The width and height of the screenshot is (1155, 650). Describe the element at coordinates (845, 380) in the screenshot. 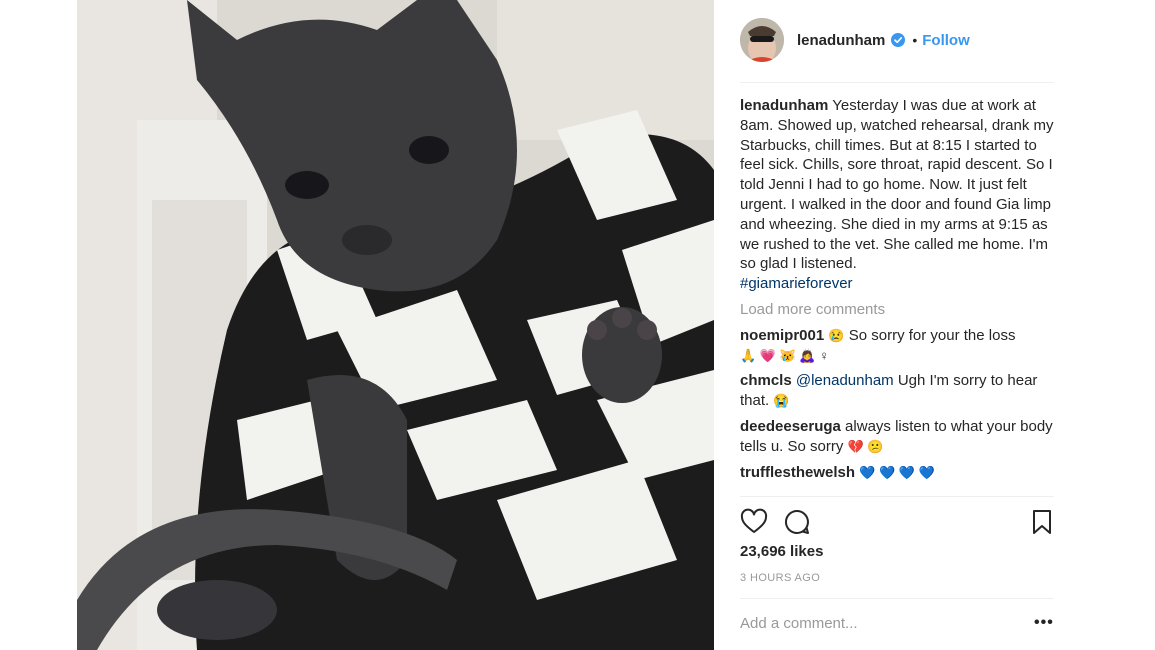

I see `comment-mention-link: @lenadunham` at that location.